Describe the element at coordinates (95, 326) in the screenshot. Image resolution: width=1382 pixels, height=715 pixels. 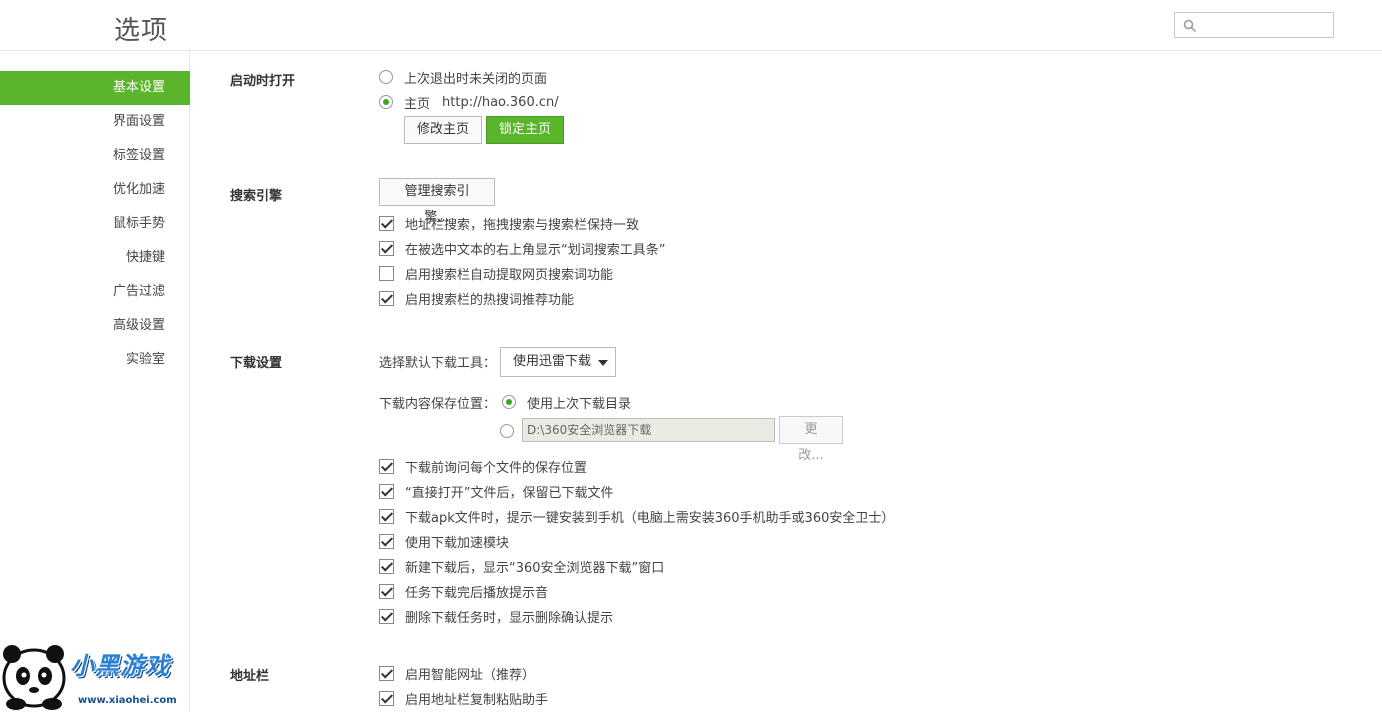
I see `sidebar-item-advanced: 高级设置` at that location.